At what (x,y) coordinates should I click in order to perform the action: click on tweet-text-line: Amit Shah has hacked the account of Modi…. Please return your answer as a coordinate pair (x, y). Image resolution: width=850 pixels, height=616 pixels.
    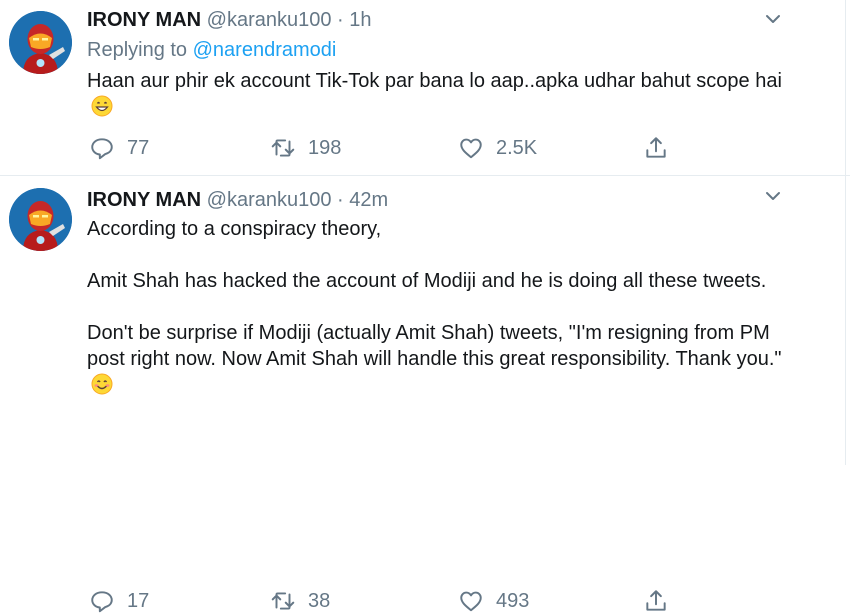
    Looking at the image, I should click on (427, 281).